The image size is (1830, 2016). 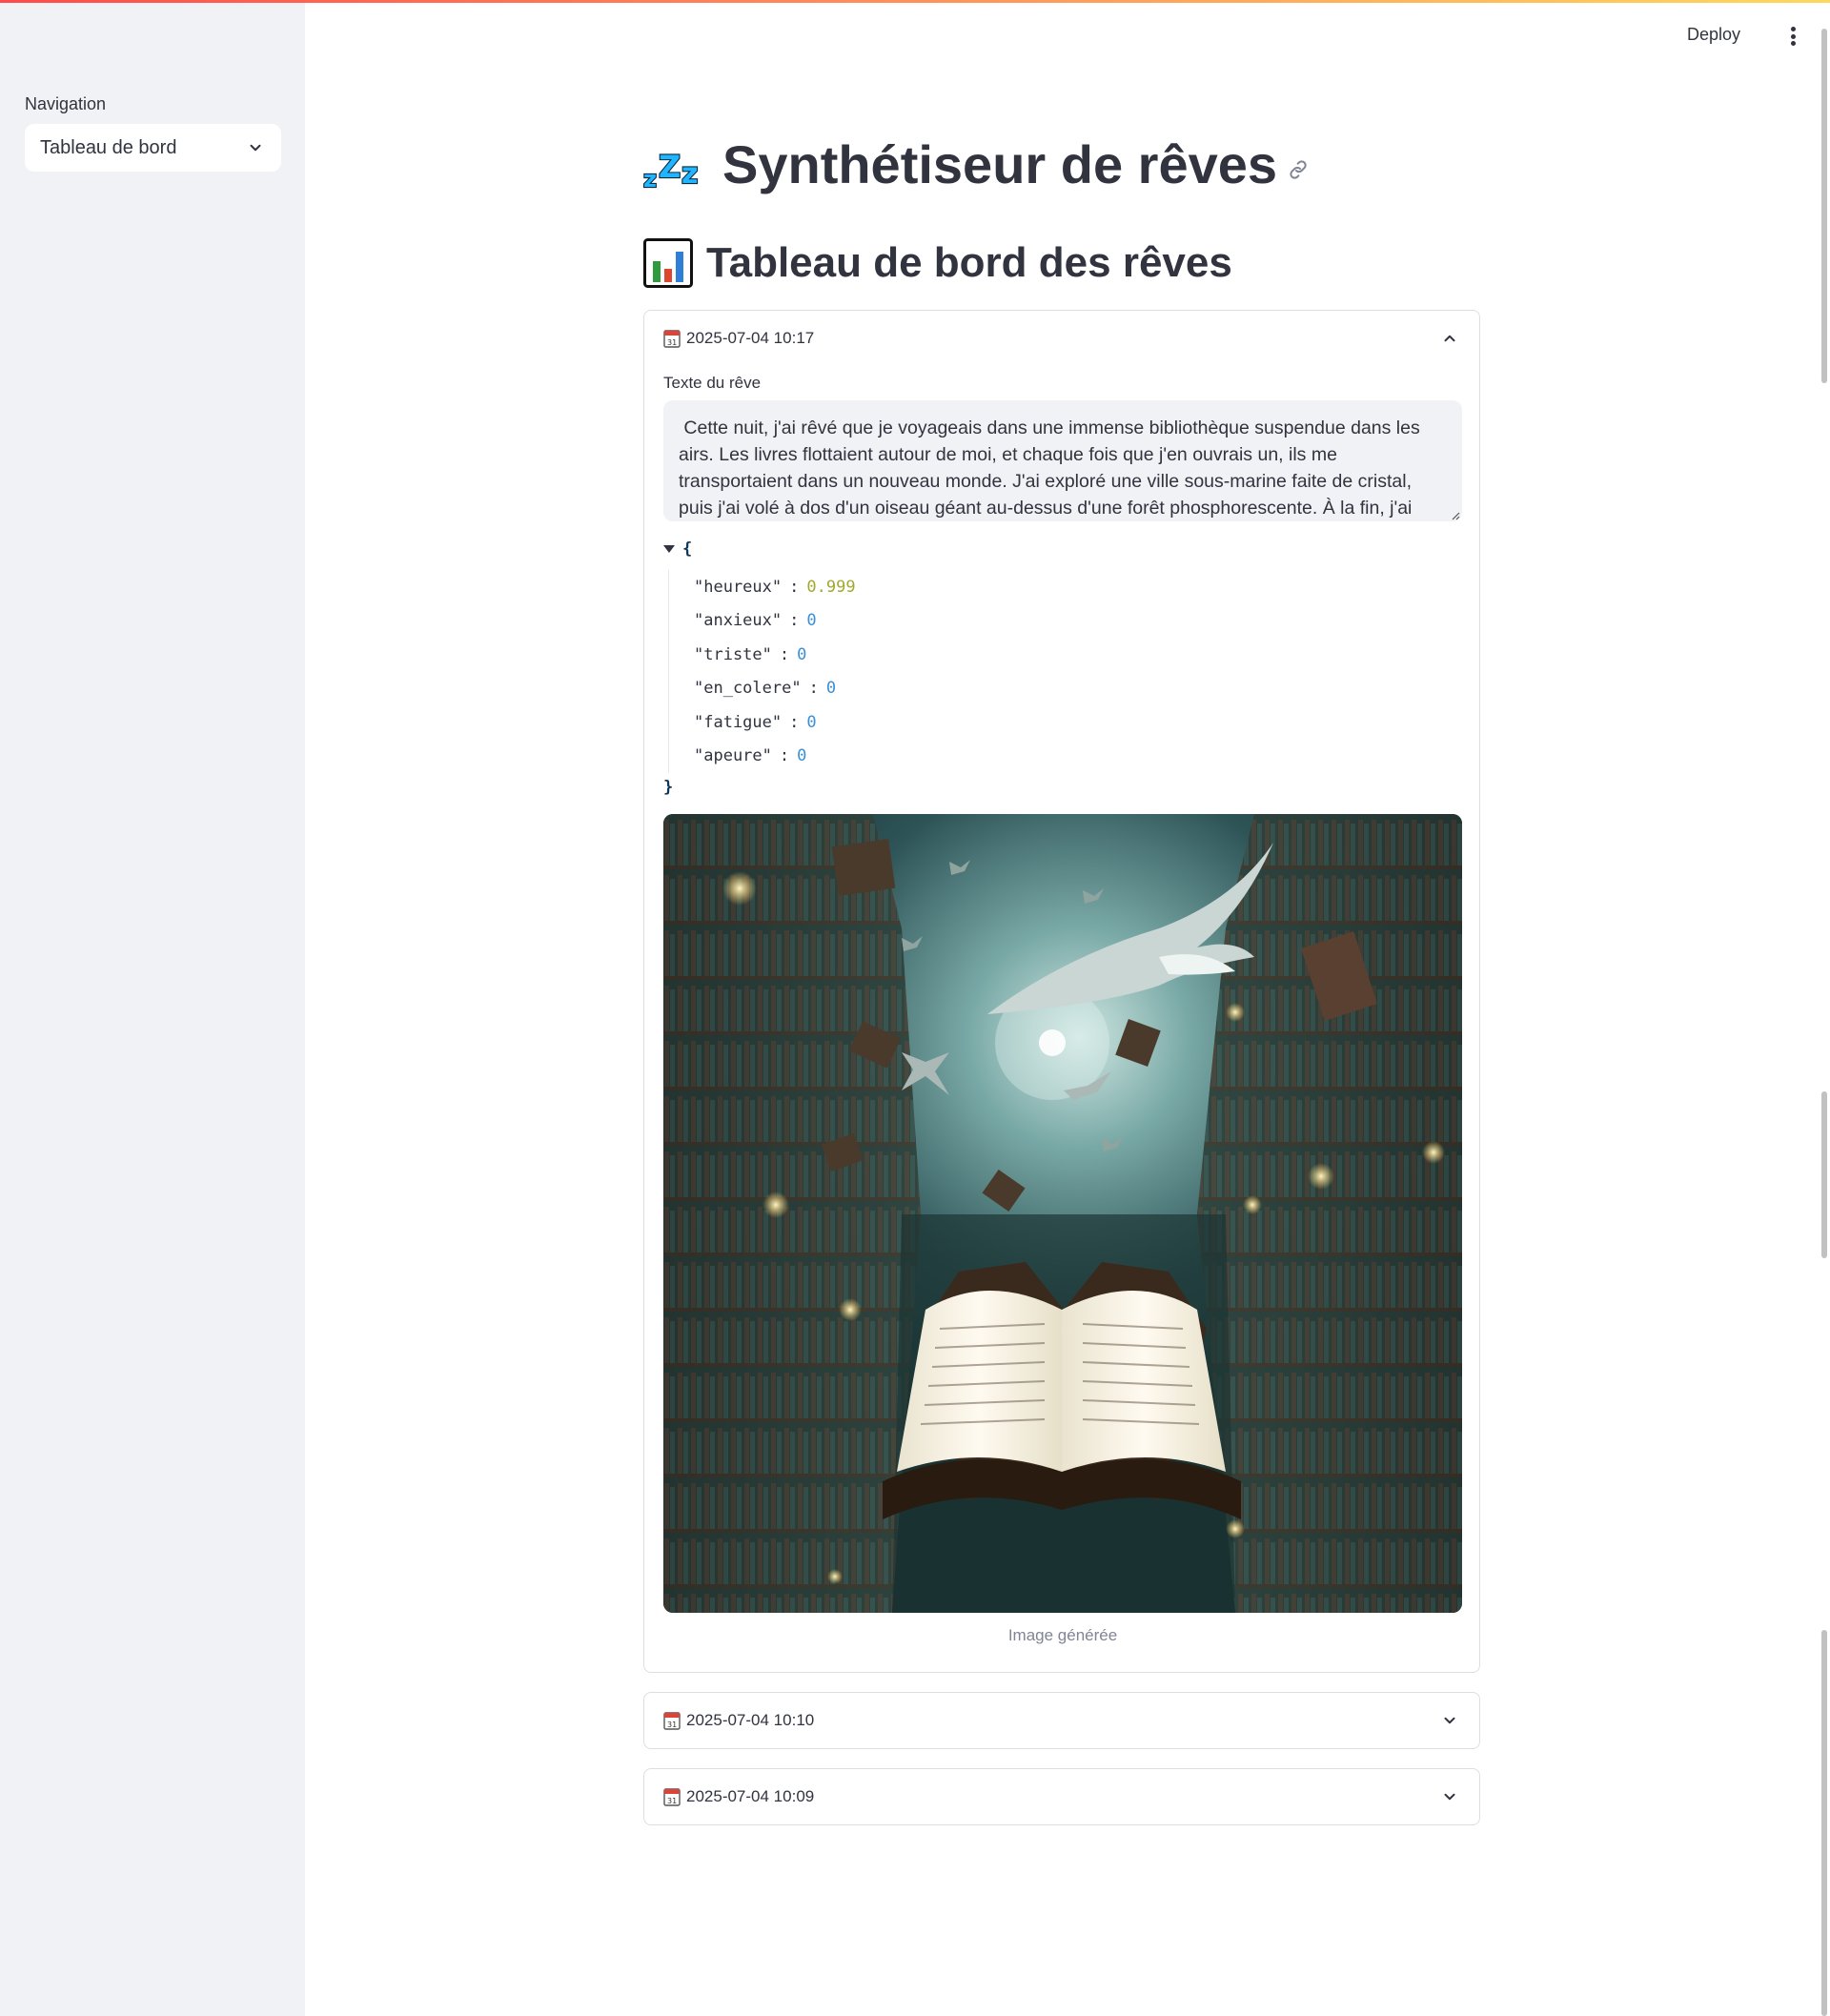 I want to click on section-title: Tableau de bord des rêves, so click(x=969, y=262).